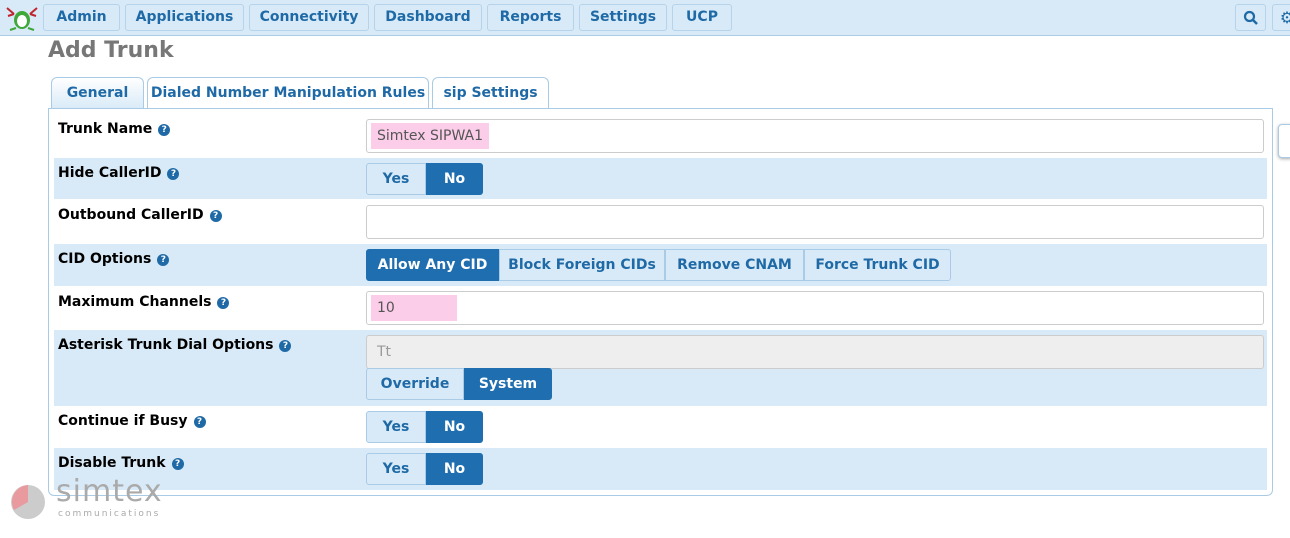  What do you see at coordinates (288, 93) in the screenshot?
I see `tab-dialed-number-rules: Dialed Number Manipulation Rules` at bounding box center [288, 93].